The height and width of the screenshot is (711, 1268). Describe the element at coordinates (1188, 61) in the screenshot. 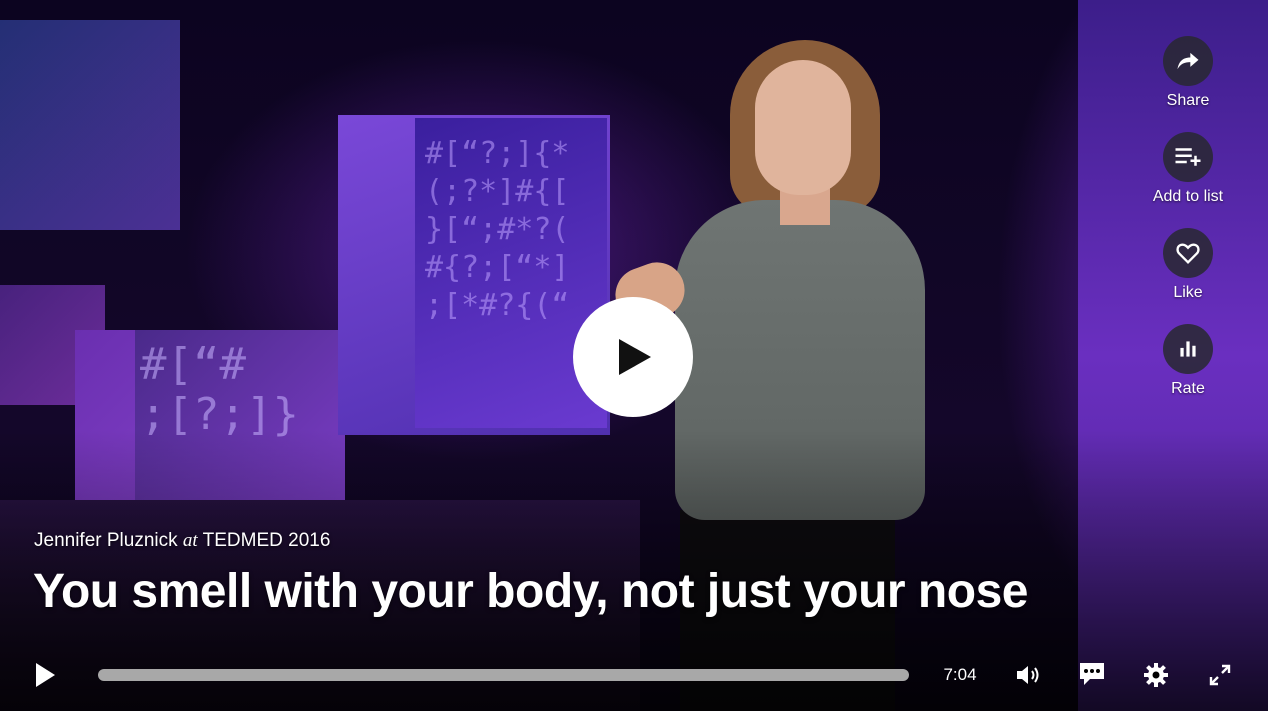

I see `share-icon` at that location.